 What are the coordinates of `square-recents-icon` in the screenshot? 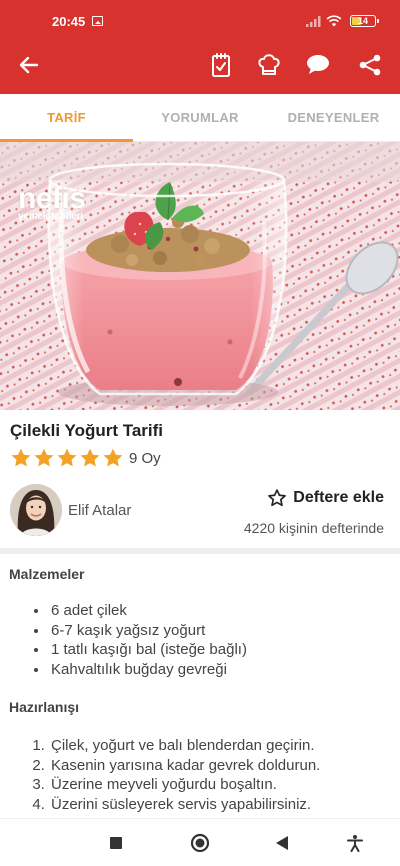 It's located at (116, 843).